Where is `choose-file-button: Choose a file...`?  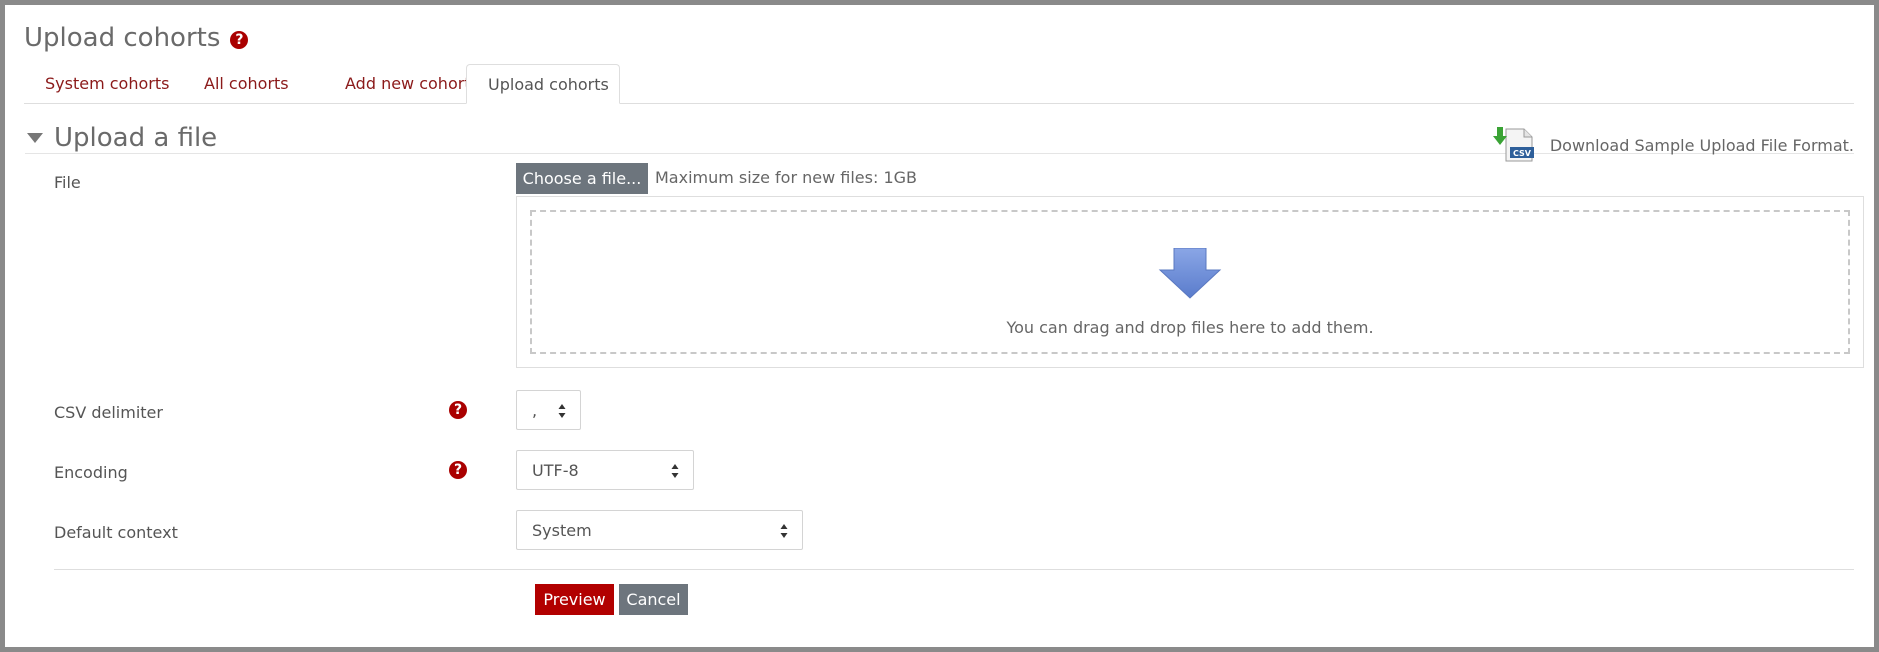
choose-file-button: Choose a file... is located at coordinates (582, 178).